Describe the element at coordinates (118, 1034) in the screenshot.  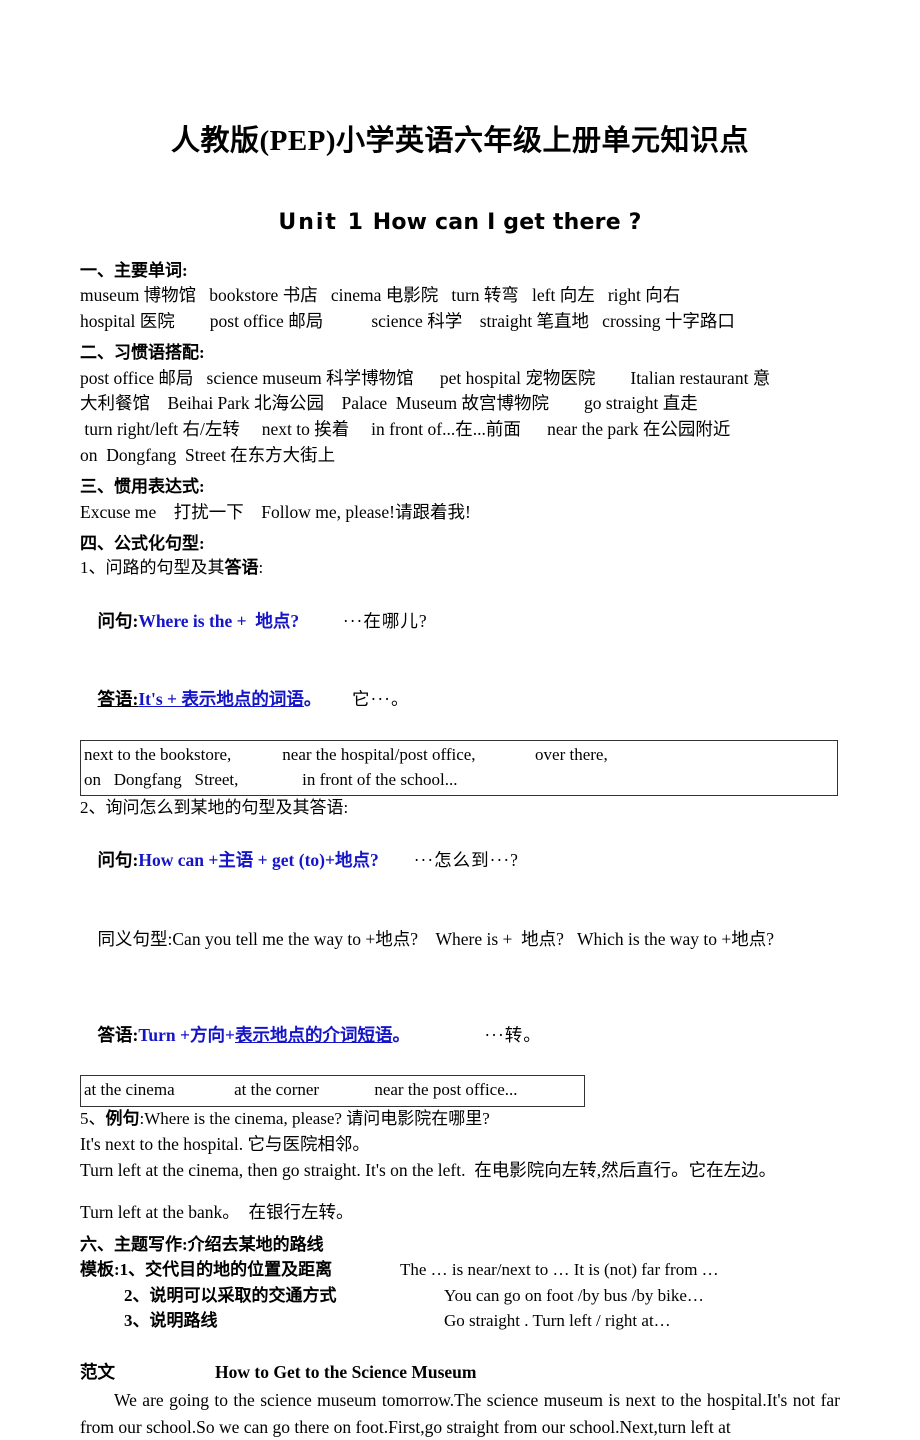
I see `pattern-2-answer-label: 答语:` at that location.